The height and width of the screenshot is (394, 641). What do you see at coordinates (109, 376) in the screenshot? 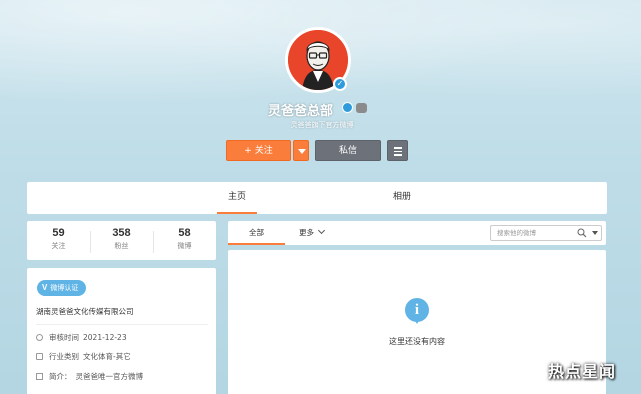
I see `intro-value: 灵爸爸唯一官方微博` at bounding box center [109, 376].